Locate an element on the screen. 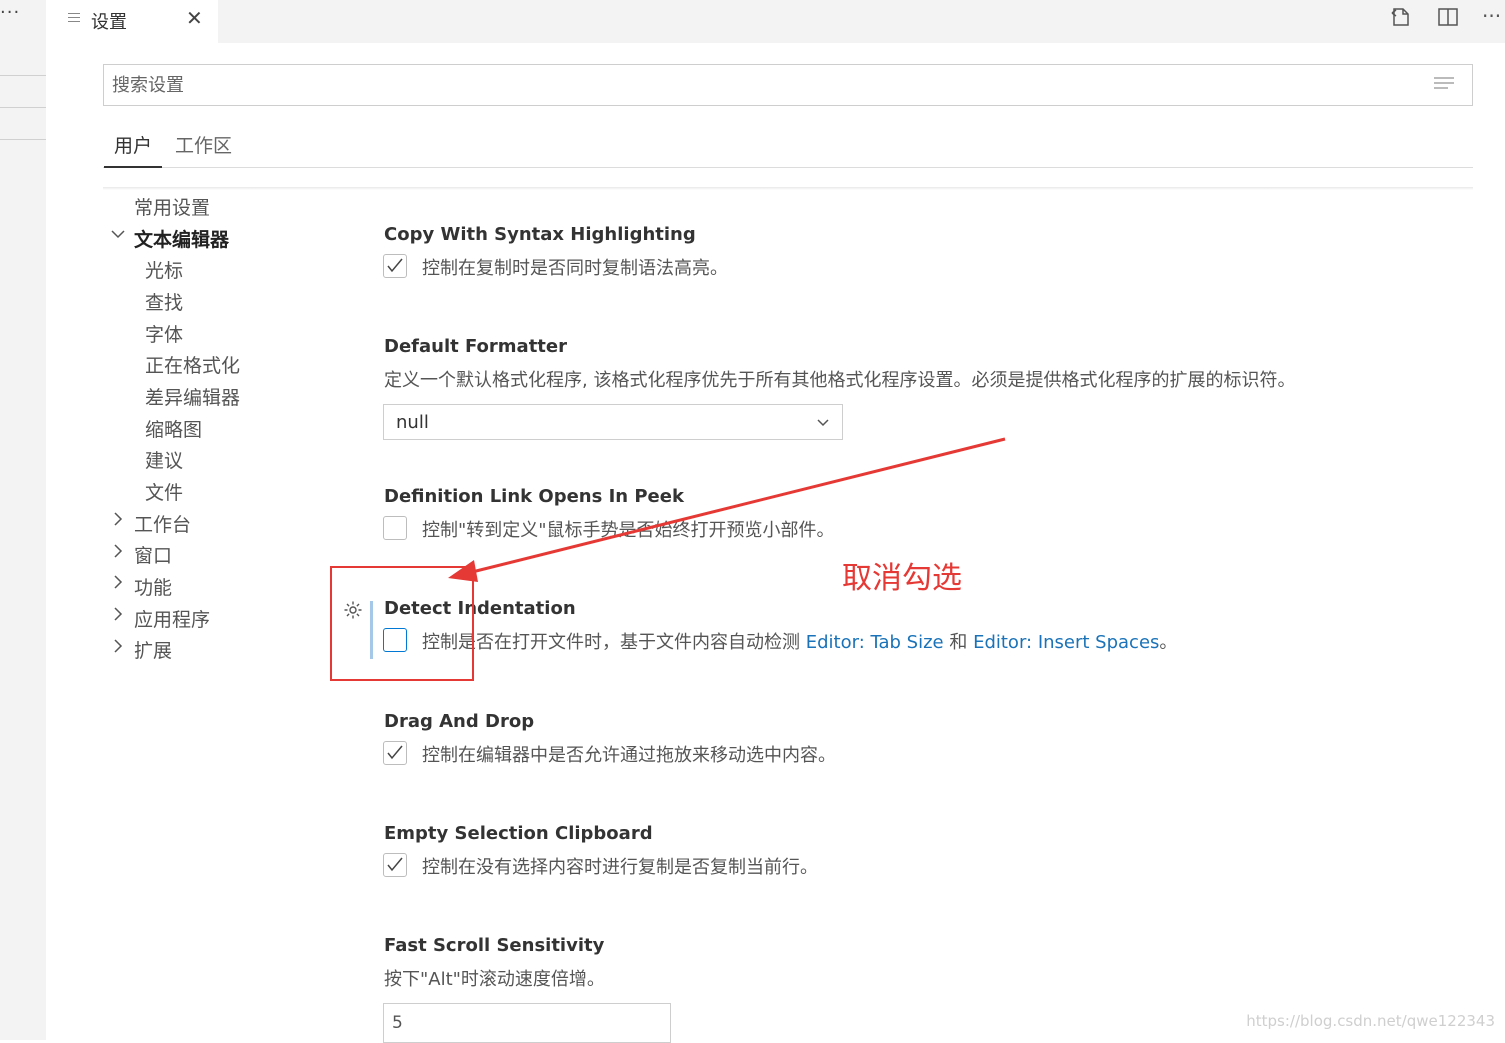 The height and width of the screenshot is (1043, 1505). fast-scroll-sensitivity-input: 5 is located at coordinates (527, 1023).